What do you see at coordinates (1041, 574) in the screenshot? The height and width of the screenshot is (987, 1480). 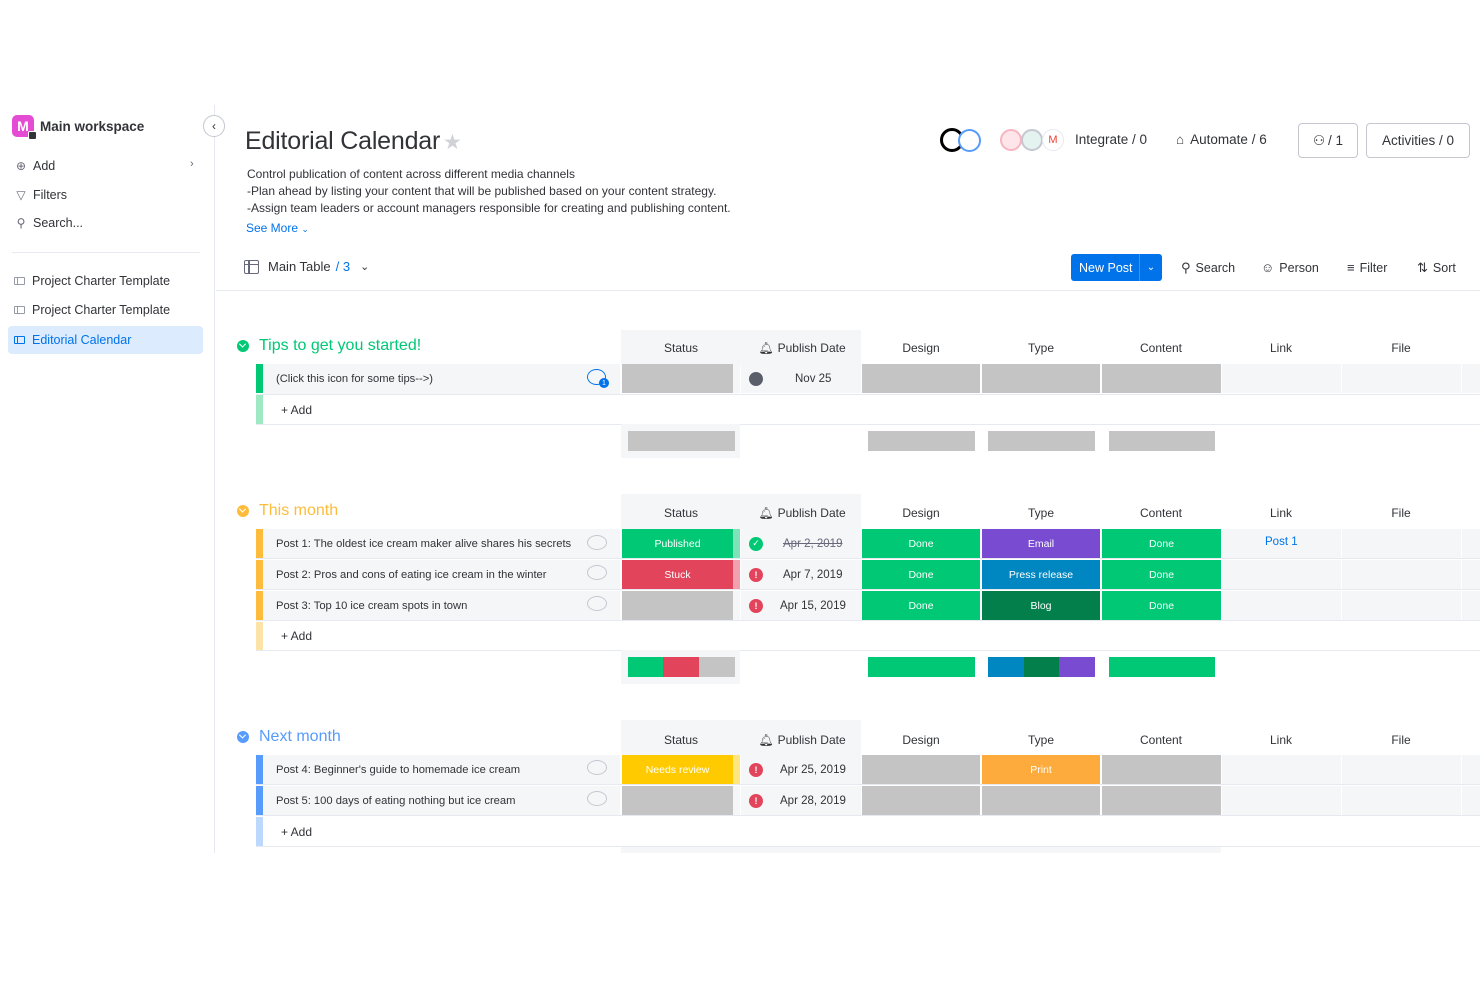 I see `type-cell: Press release` at bounding box center [1041, 574].